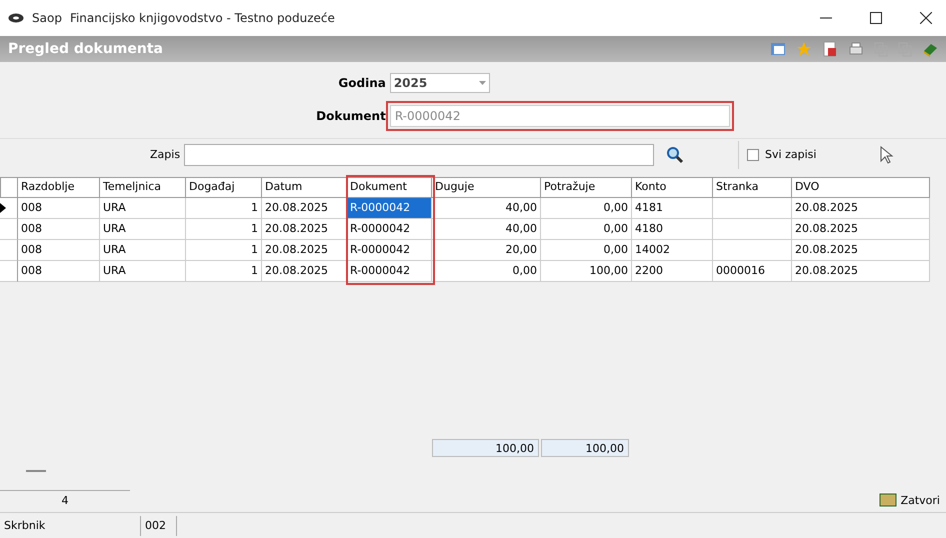 This screenshot has width=946, height=538. I want to click on year-label: Godina, so click(362, 83).